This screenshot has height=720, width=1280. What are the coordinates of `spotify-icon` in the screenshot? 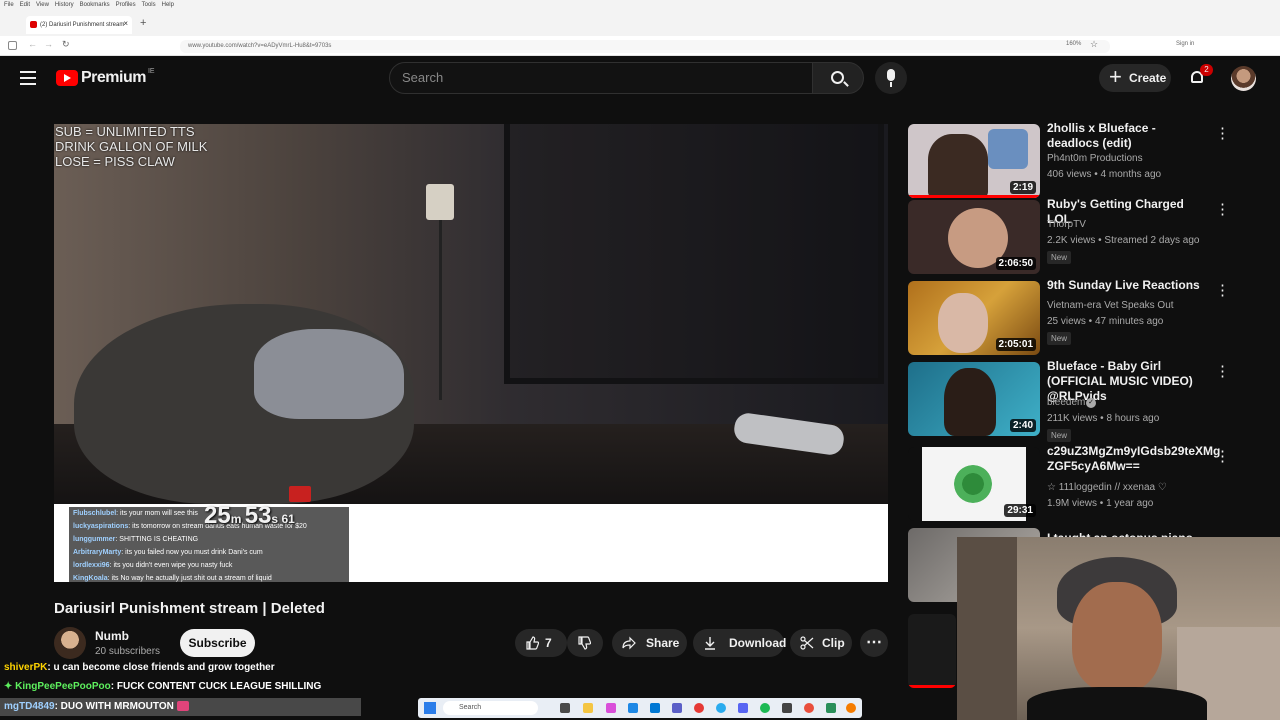 It's located at (765, 708).